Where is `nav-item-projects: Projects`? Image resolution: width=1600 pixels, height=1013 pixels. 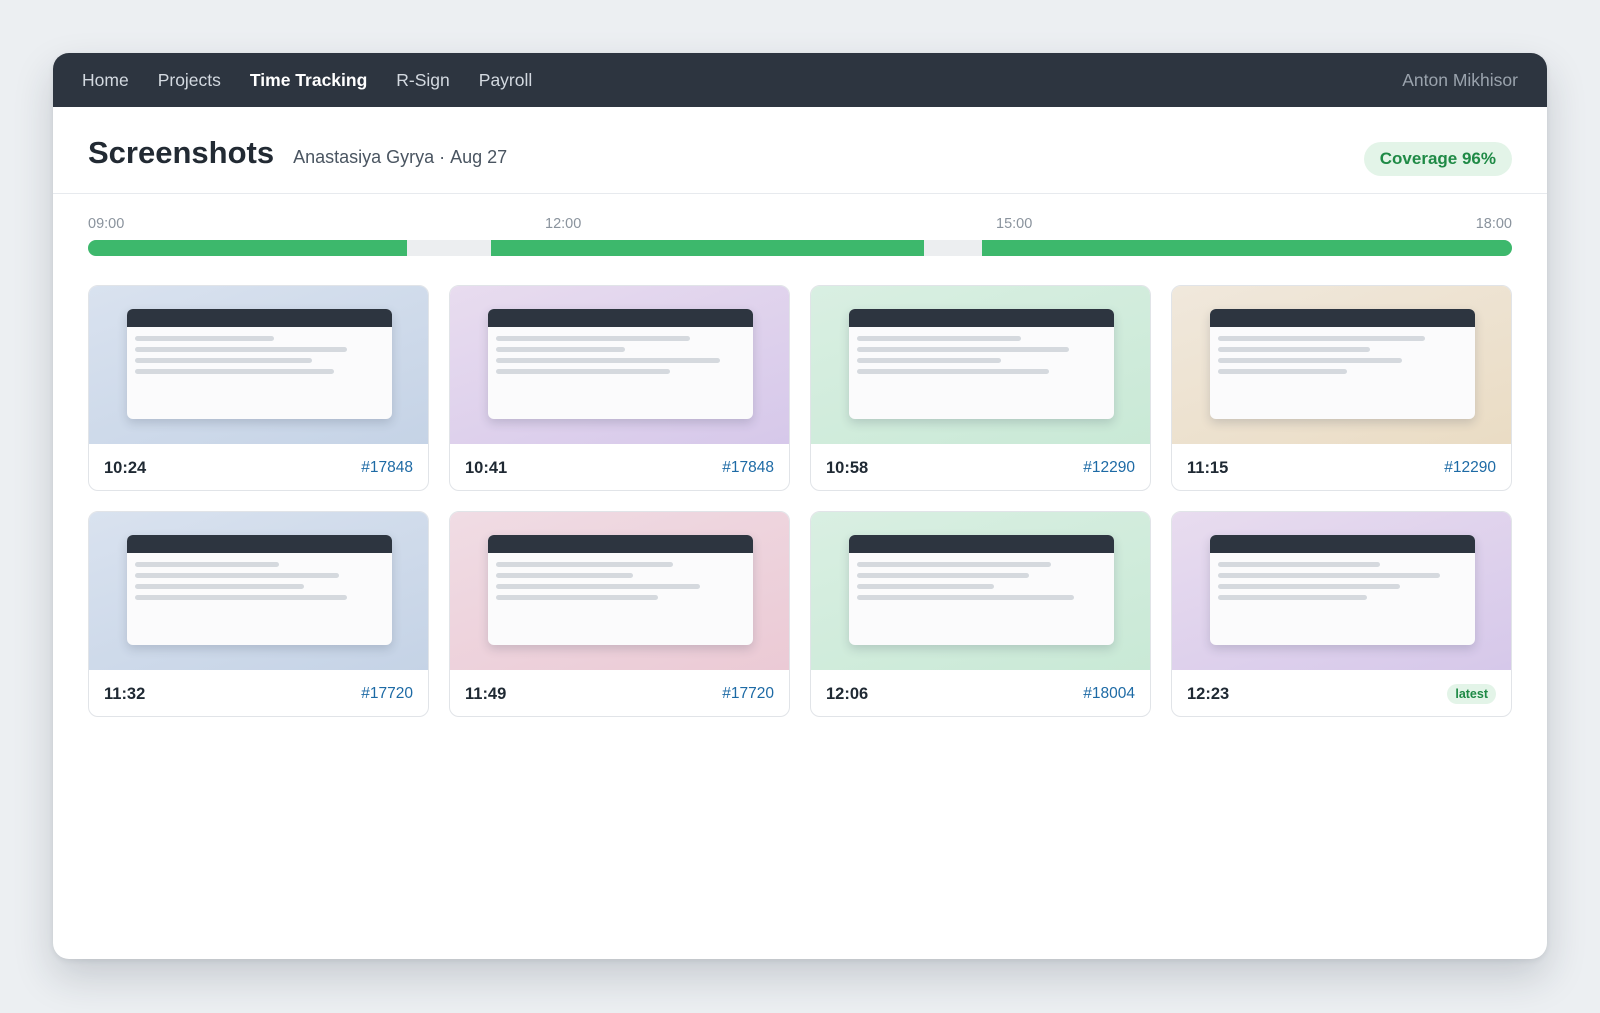 nav-item-projects: Projects is located at coordinates (189, 80).